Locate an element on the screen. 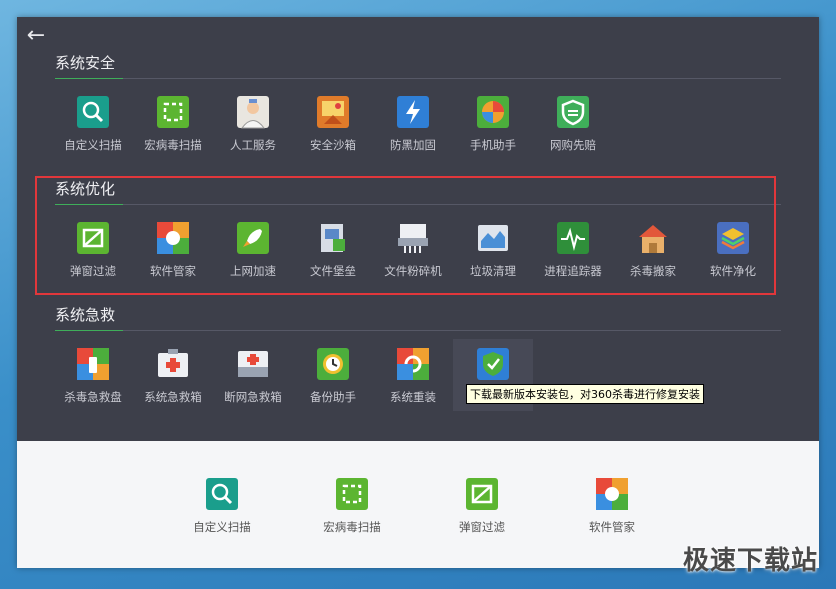 The image size is (836, 589). quick-software-manager: 软件管家 is located at coordinates (612, 506).